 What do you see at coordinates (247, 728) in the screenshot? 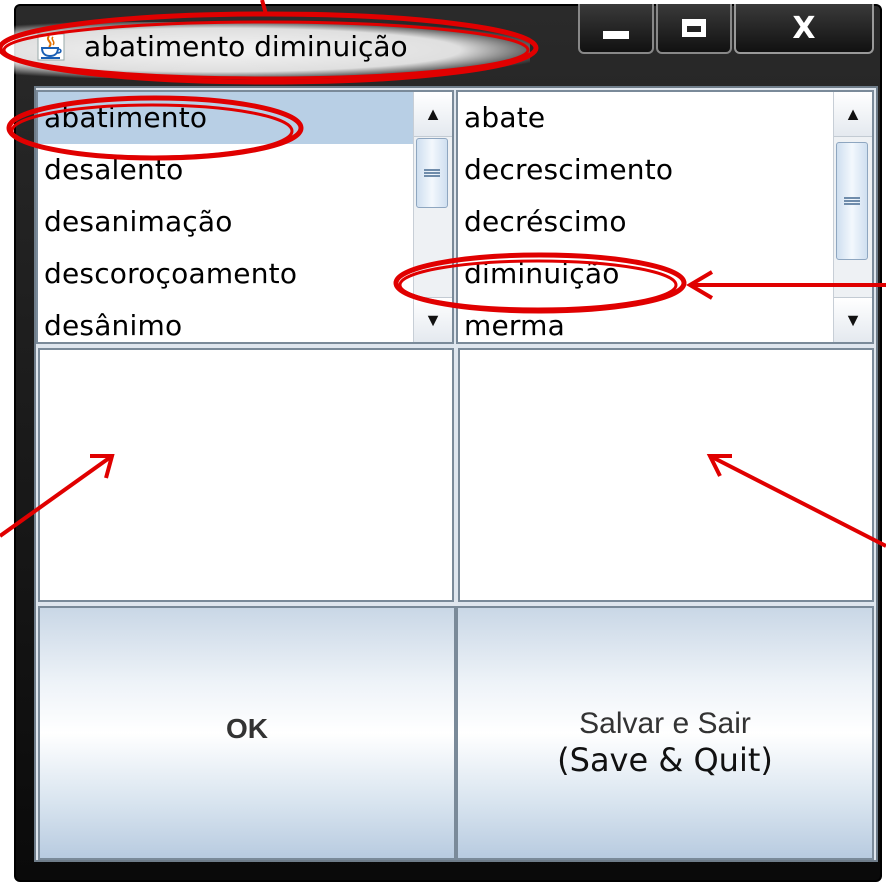
I see `ok-button-label: OK` at bounding box center [247, 728].